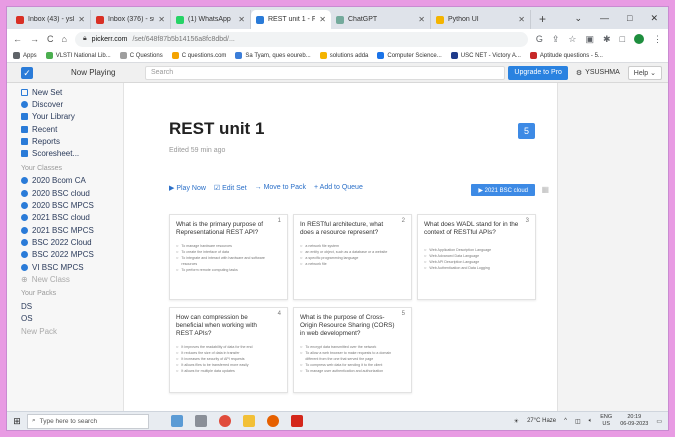 The width and height of the screenshot is (675, 437). I want to click on taskbar-apps, so click(237, 421).